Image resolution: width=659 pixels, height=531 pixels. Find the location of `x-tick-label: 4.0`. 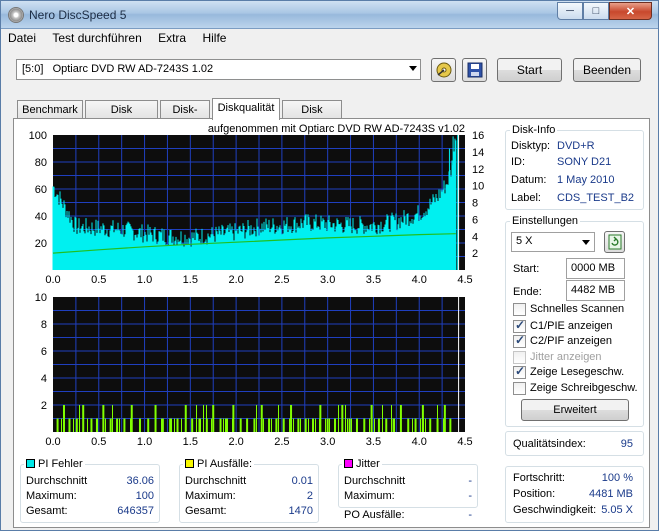

x-tick-label: 4.0 is located at coordinates (419, 280).